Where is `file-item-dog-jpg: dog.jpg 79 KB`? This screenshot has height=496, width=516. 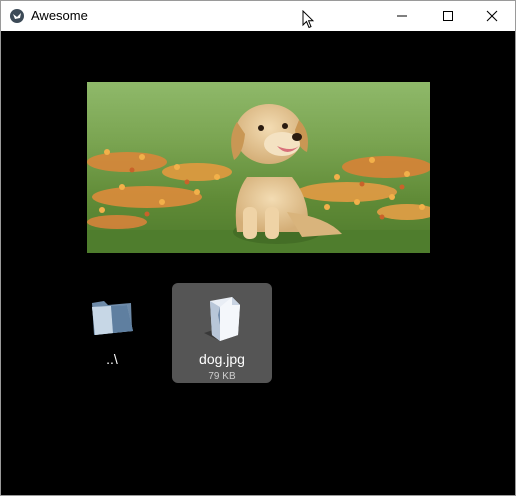 file-item-dog-jpg: dog.jpg 79 KB is located at coordinates (222, 333).